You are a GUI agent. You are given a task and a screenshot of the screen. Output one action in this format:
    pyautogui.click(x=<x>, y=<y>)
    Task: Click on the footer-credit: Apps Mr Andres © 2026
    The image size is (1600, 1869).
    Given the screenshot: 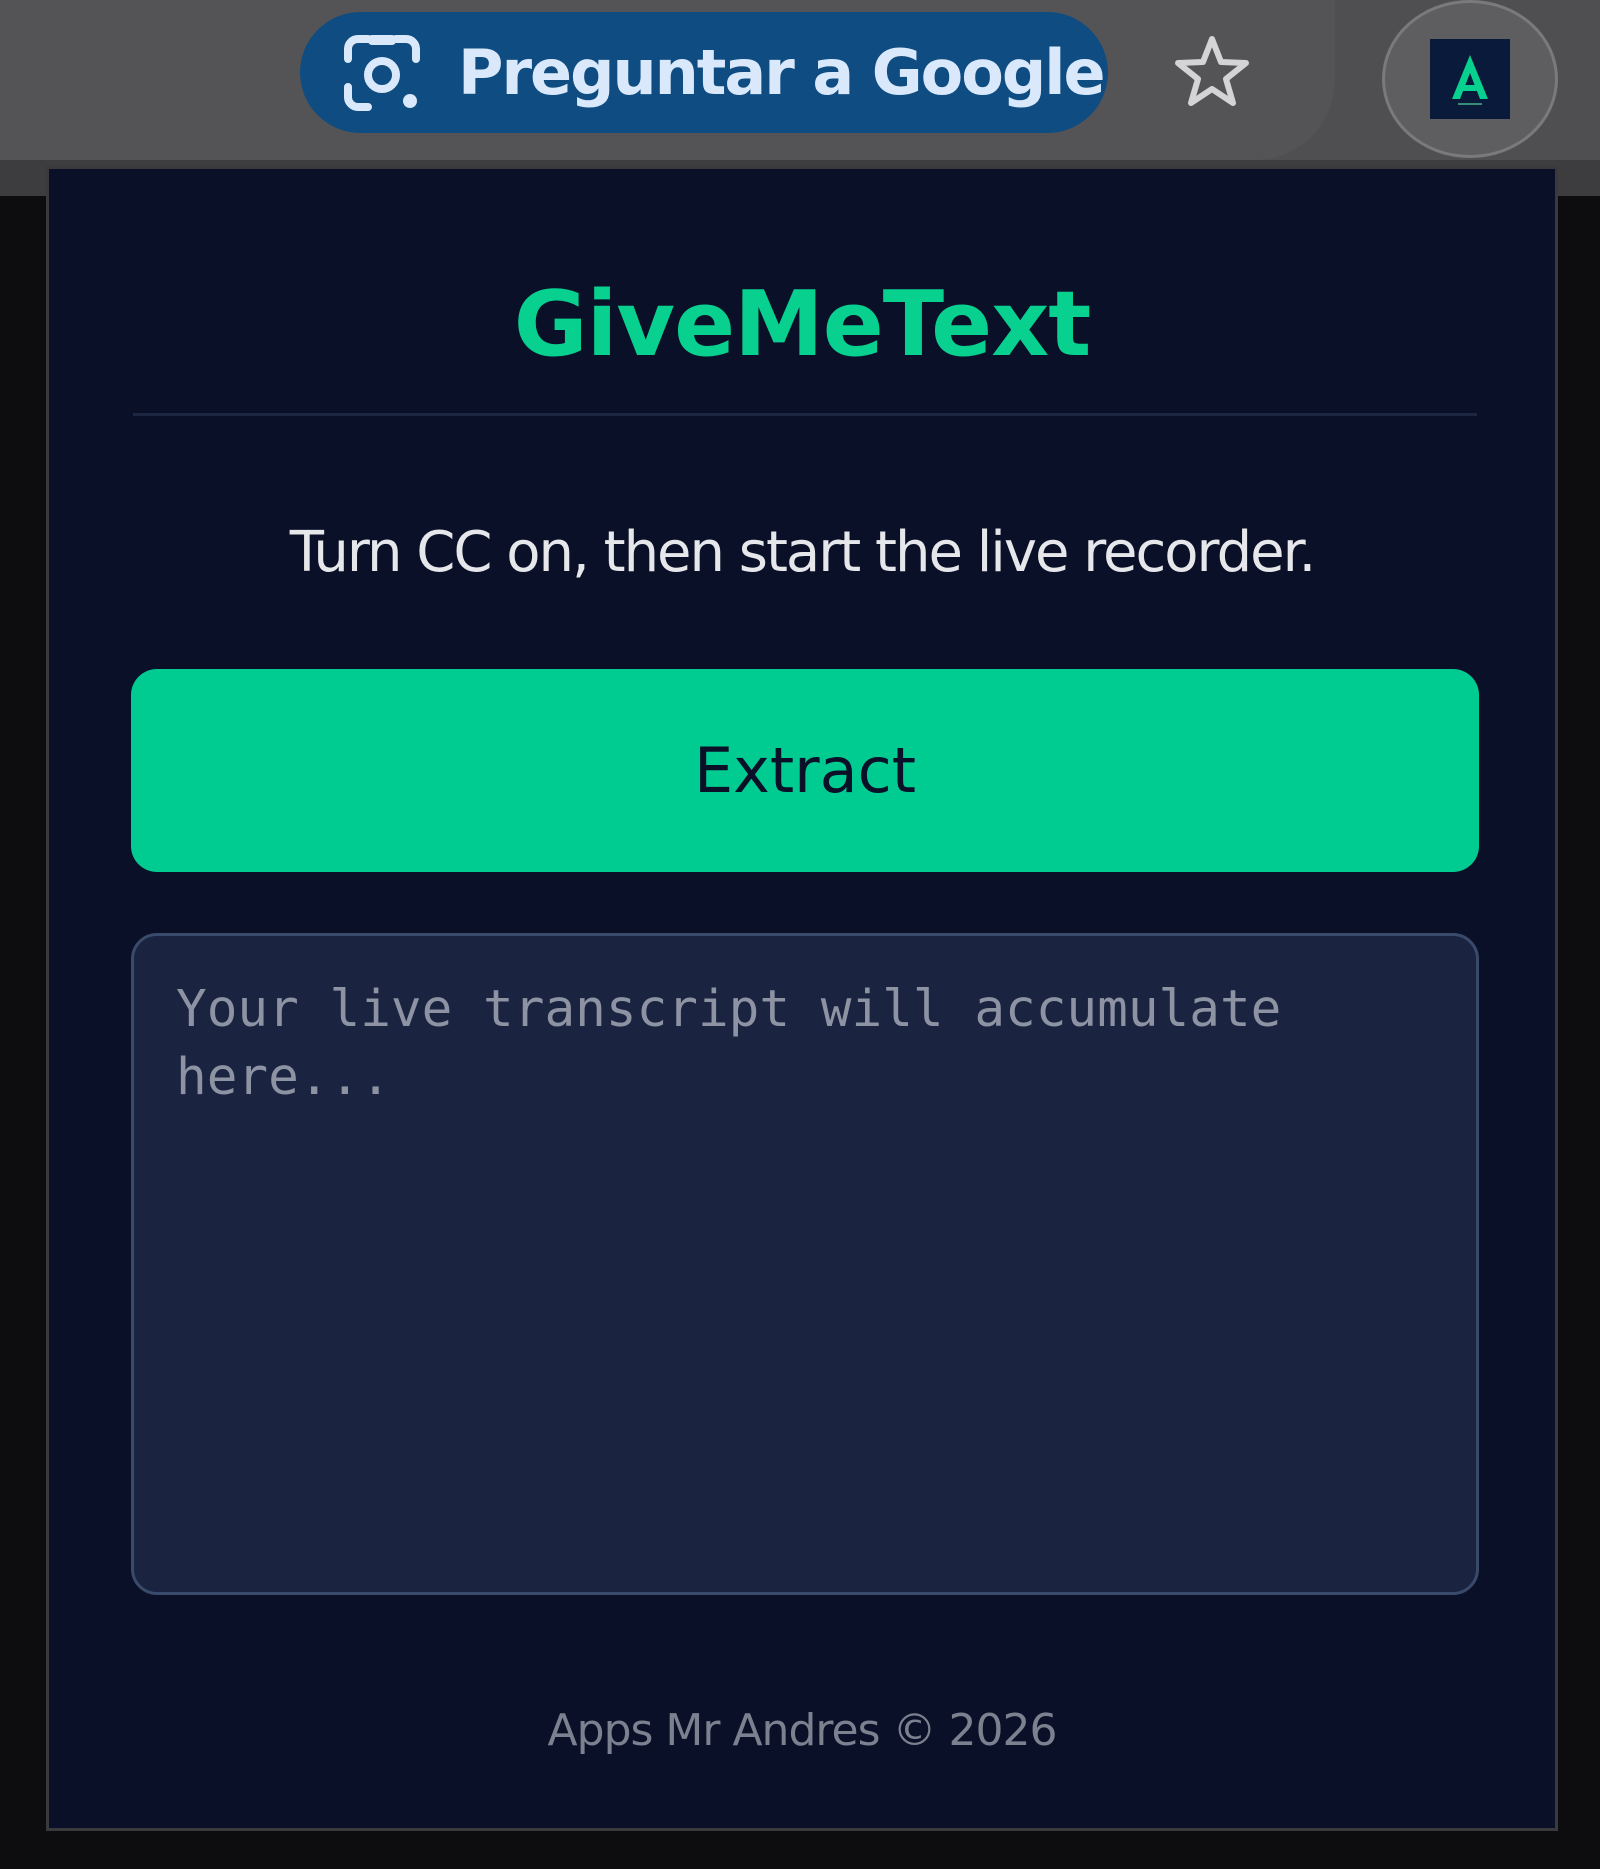 What is the action you would take?
    pyautogui.click(x=802, y=1730)
    